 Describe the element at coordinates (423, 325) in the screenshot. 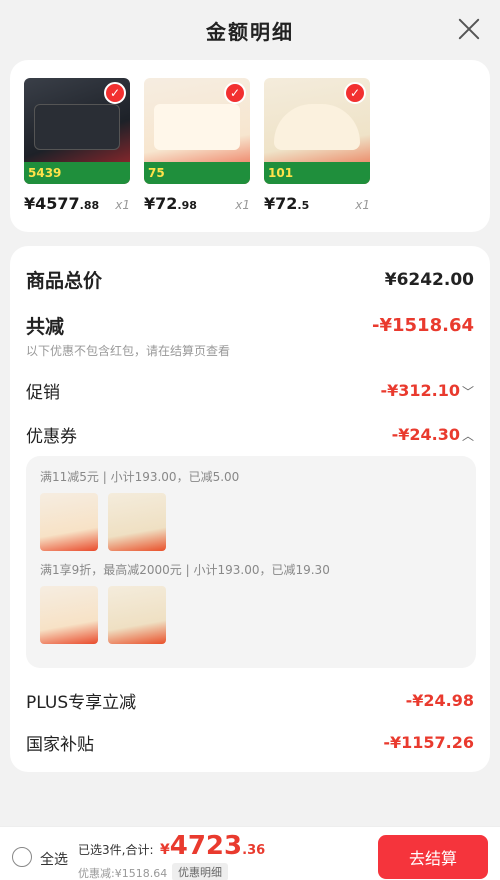

I see `discount-value: -¥1518.64` at that location.